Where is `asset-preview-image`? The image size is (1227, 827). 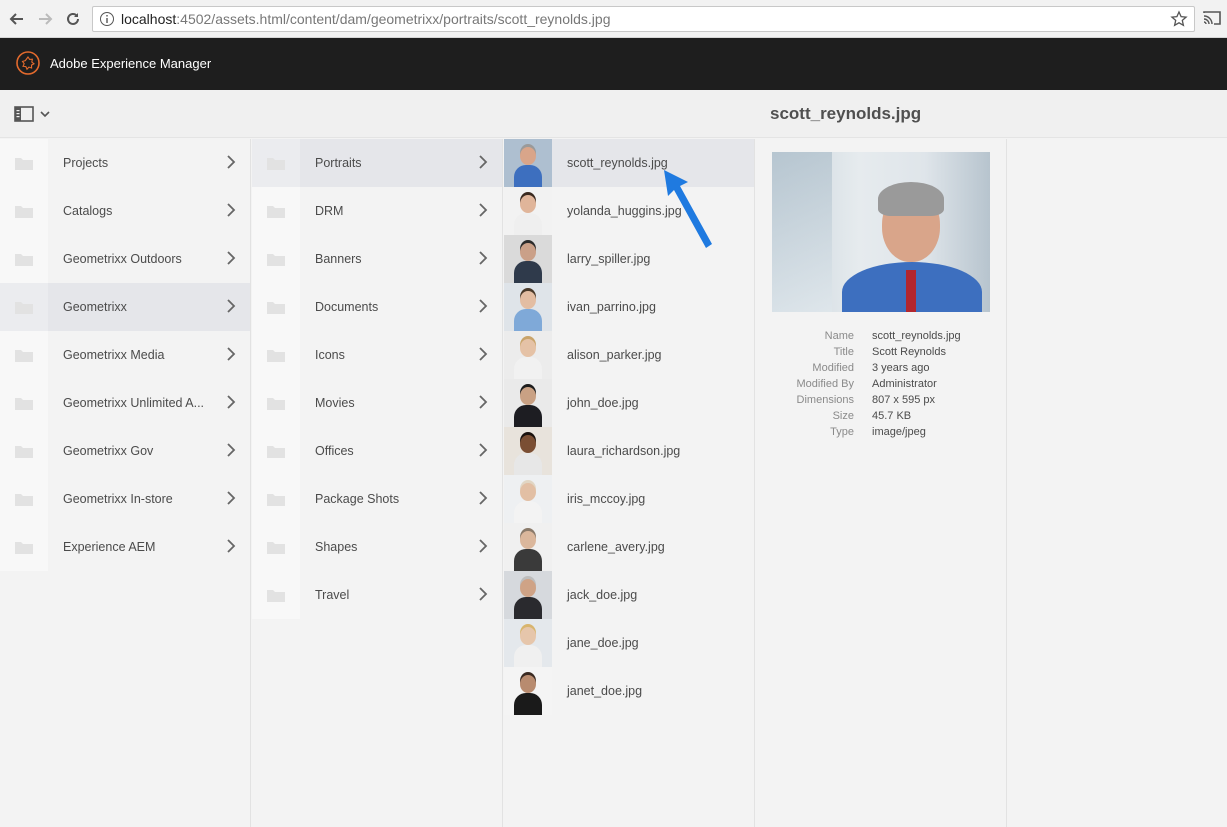 asset-preview-image is located at coordinates (881, 232).